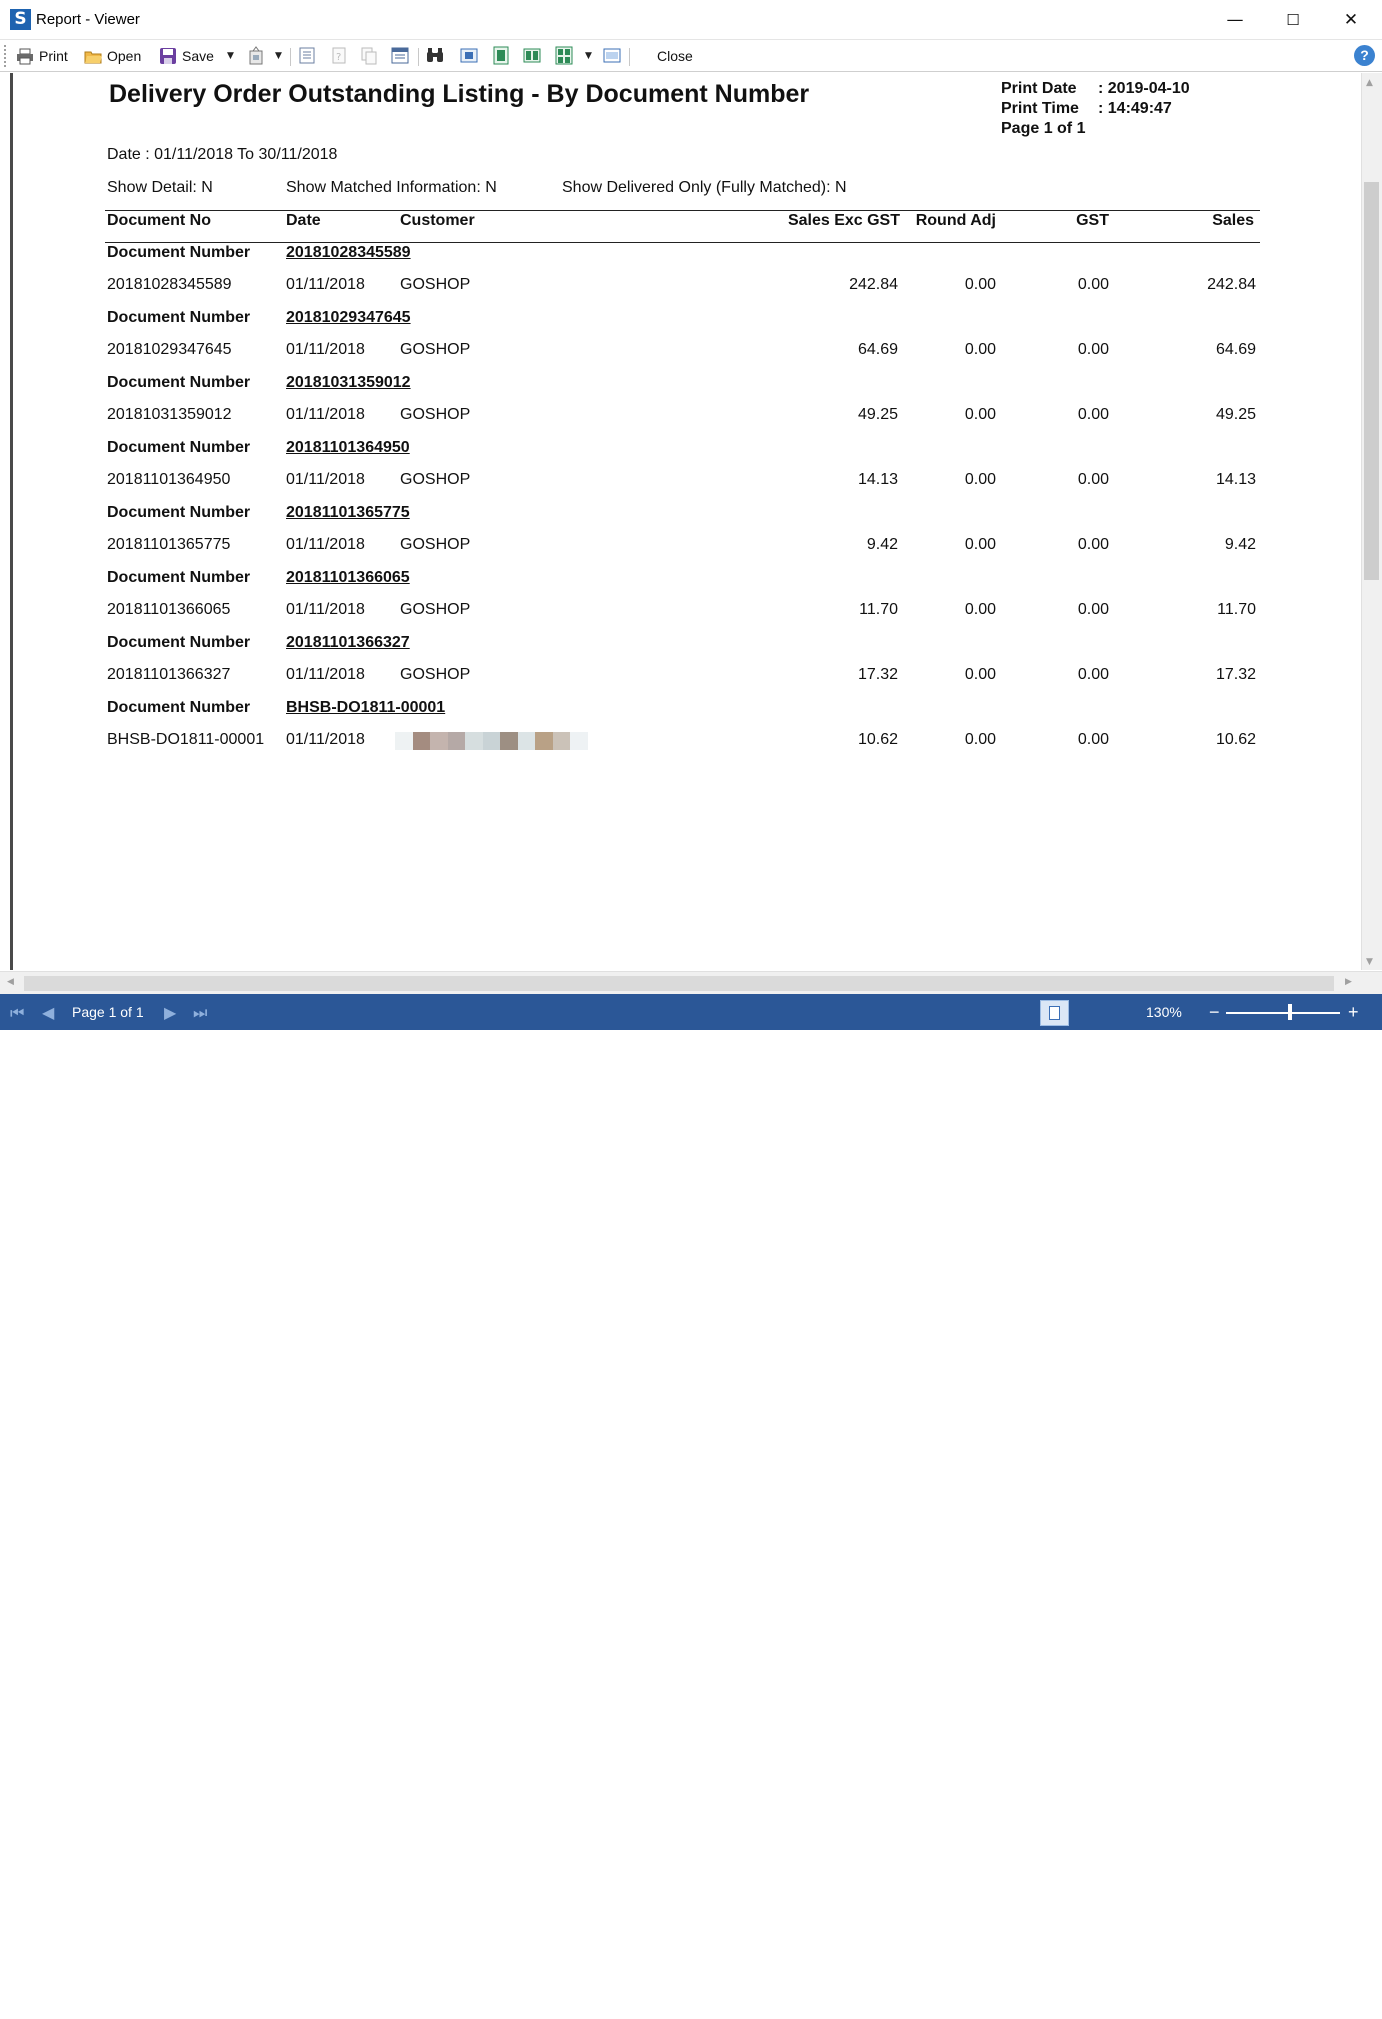 The height and width of the screenshot is (2019, 1382). I want to click on cell-doc-no: 20181101366065, so click(169, 609).